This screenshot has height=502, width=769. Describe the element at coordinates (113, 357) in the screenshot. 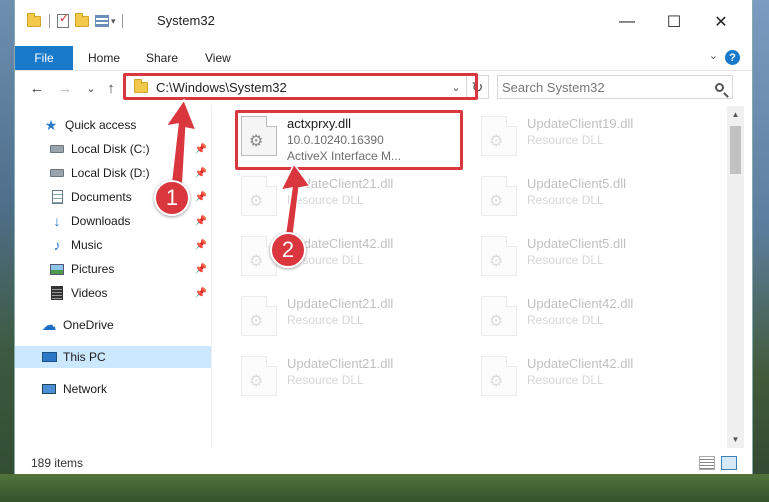

I see `sidebar-item-this-pc: This PC` at that location.